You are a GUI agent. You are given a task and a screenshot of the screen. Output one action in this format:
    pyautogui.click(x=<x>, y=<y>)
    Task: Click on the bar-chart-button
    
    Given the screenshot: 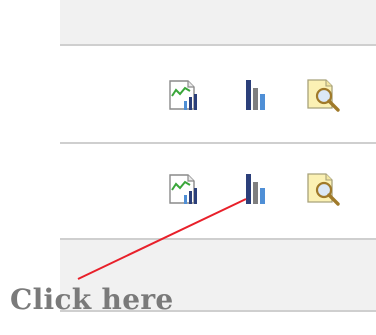 What is the action you would take?
    pyautogui.click(x=260, y=96)
    